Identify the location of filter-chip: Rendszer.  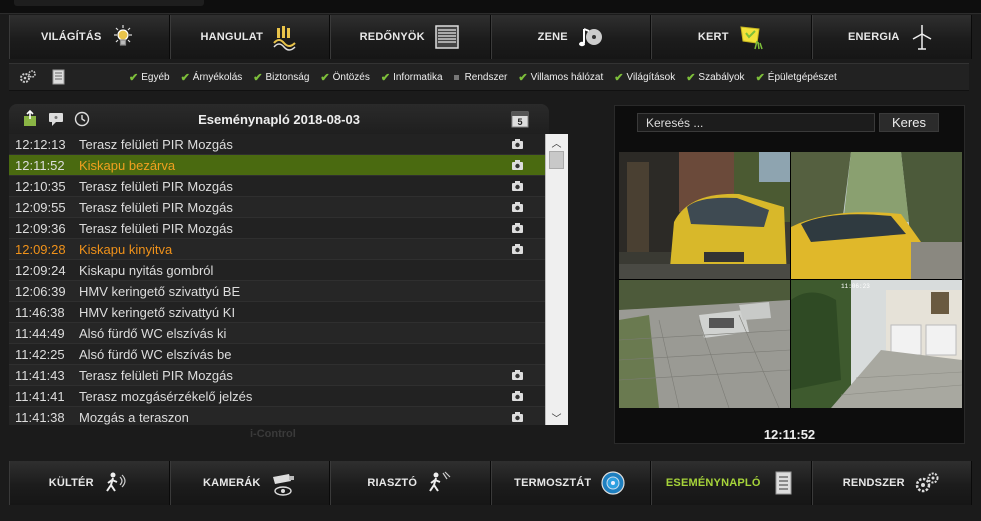
(480, 77).